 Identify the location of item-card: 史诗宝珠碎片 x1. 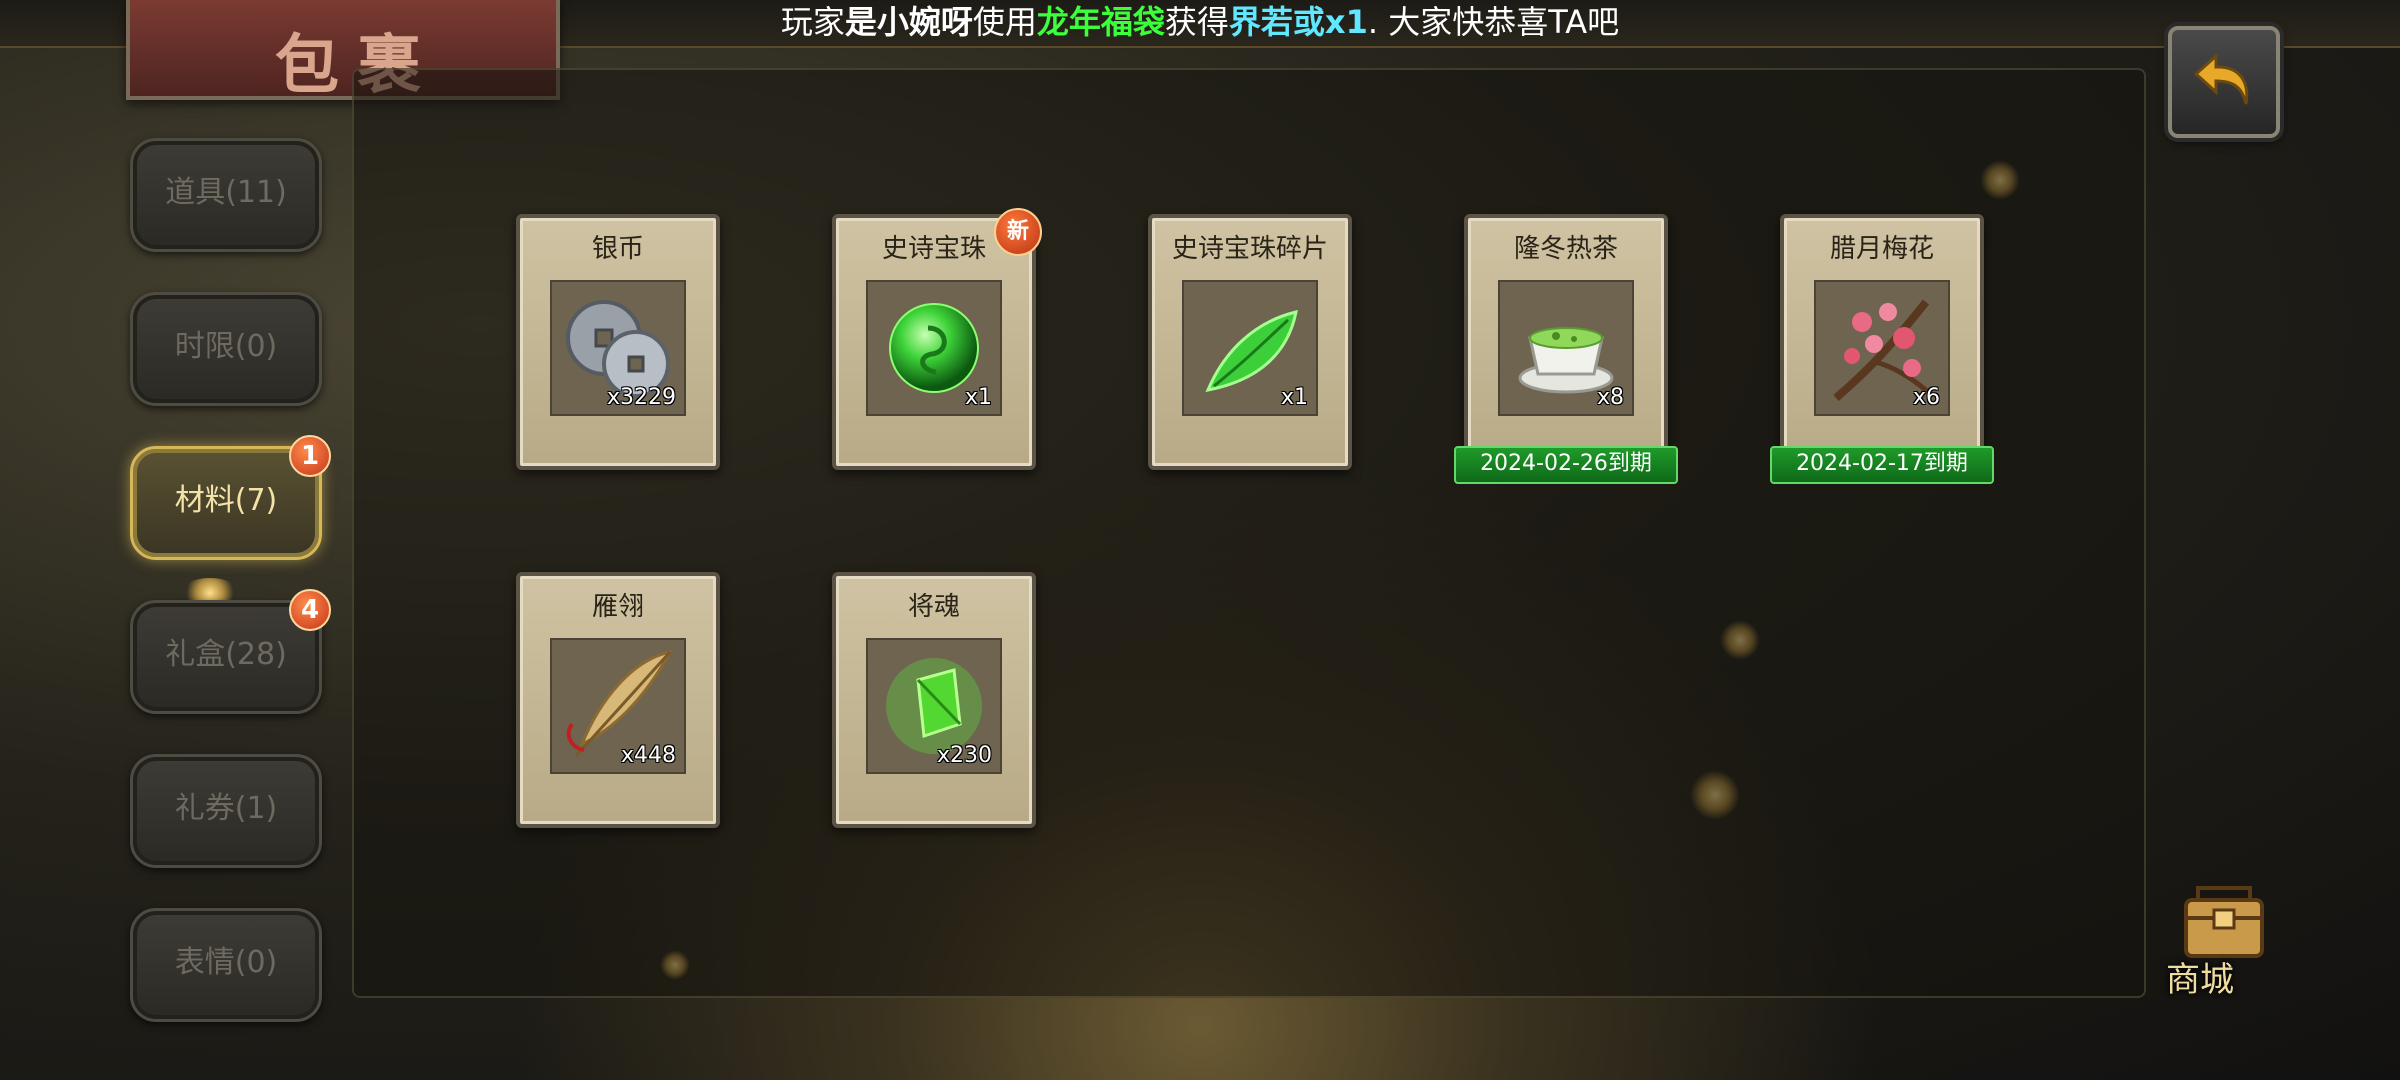
(1250, 342).